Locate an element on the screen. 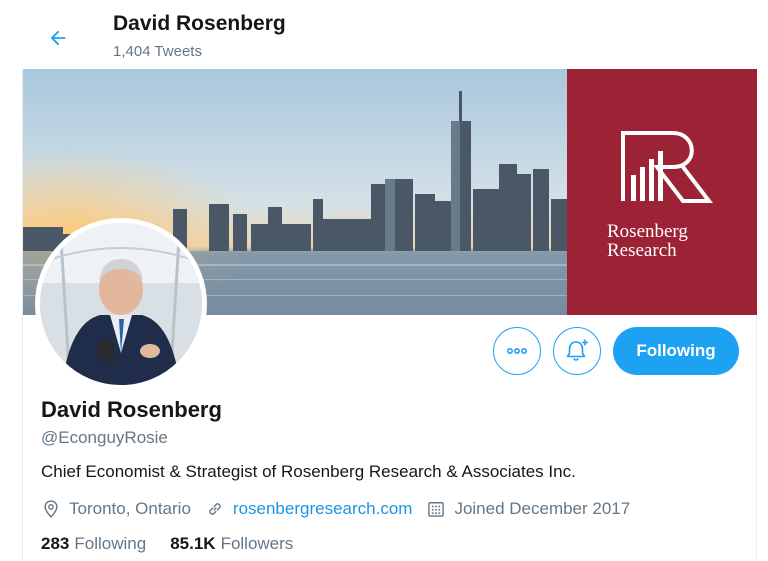  followers-stat: 85.1K Followers is located at coordinates (231, 544).